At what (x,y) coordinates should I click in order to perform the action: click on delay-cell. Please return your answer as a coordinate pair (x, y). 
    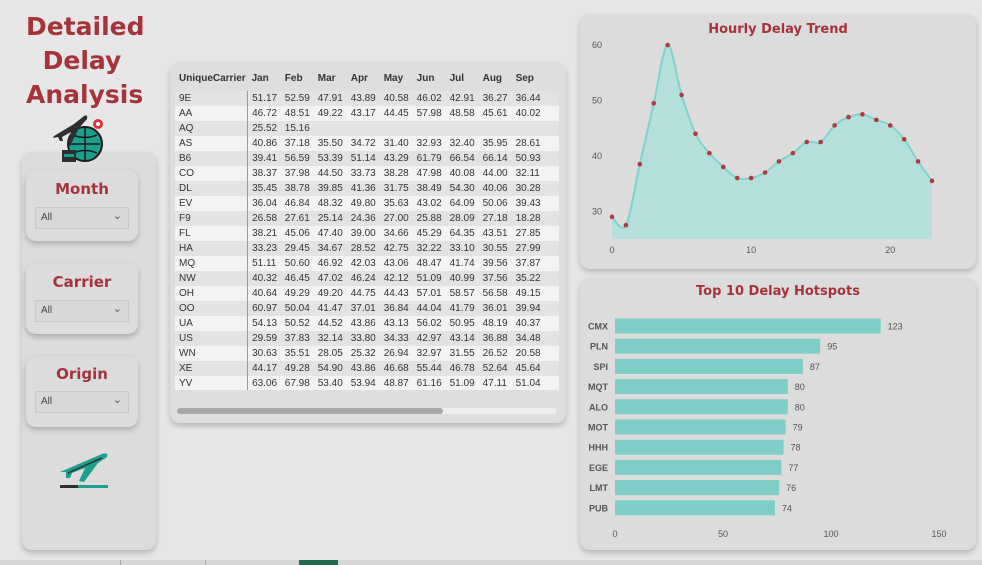
    Looking at the image, I should click on (495, 128).